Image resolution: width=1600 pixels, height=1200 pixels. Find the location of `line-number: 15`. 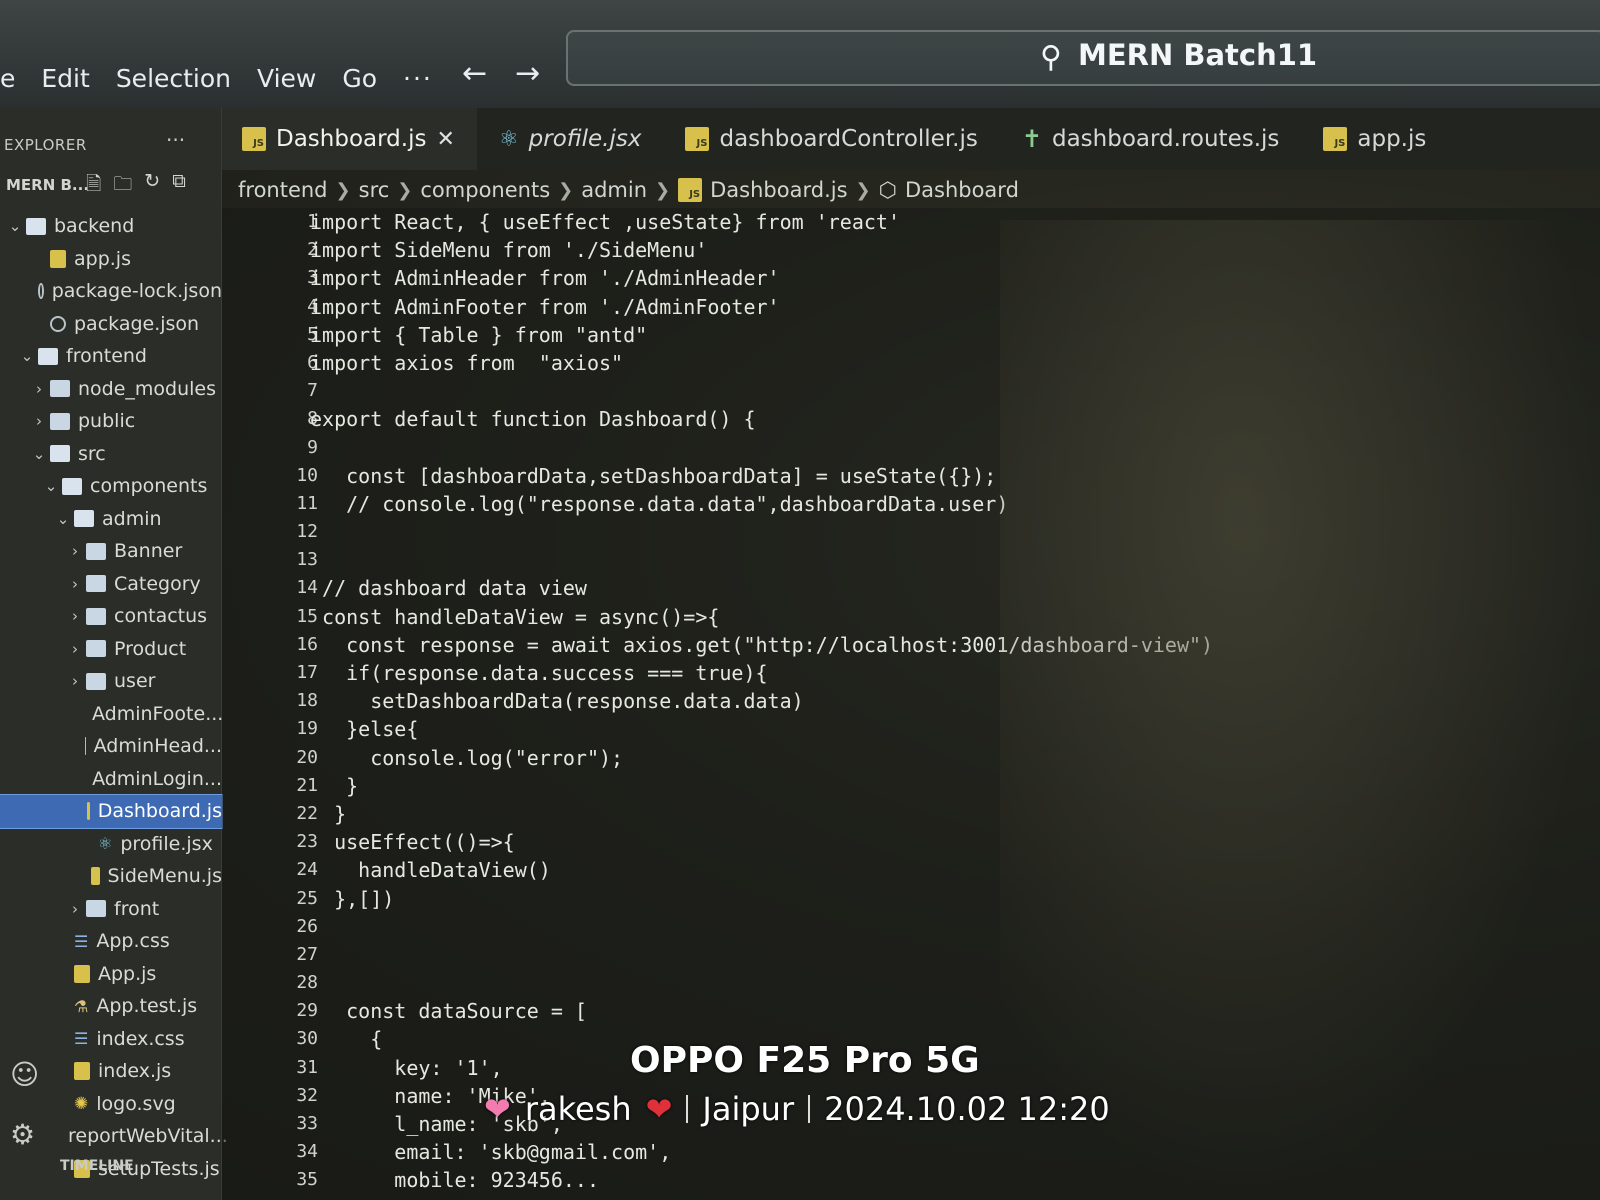

line-number: 15 is located at coordinates (307, 616).